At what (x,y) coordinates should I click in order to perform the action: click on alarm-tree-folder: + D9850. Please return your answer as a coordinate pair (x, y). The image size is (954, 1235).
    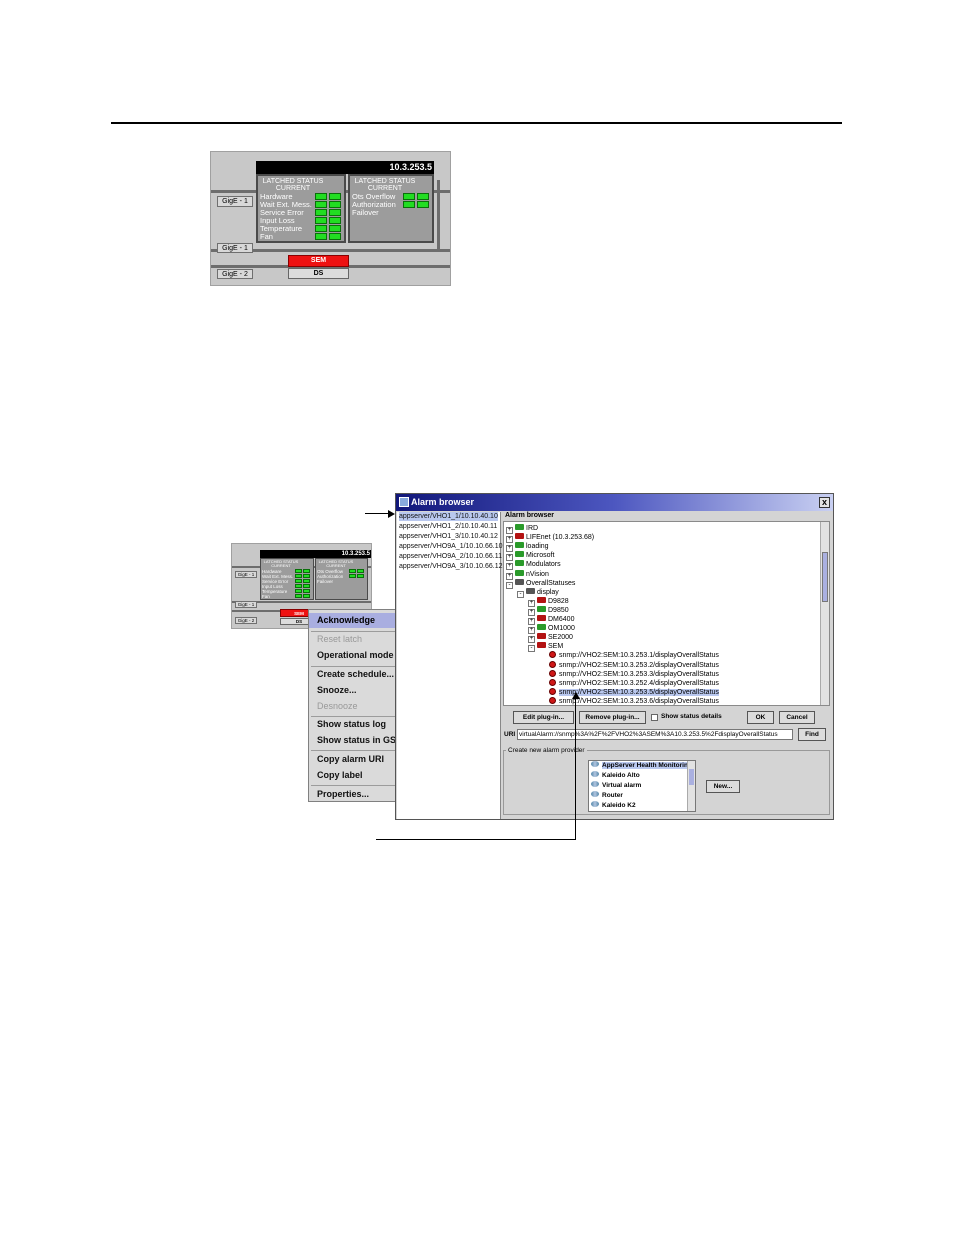
    Looking at the image, I should click on (548, 610).